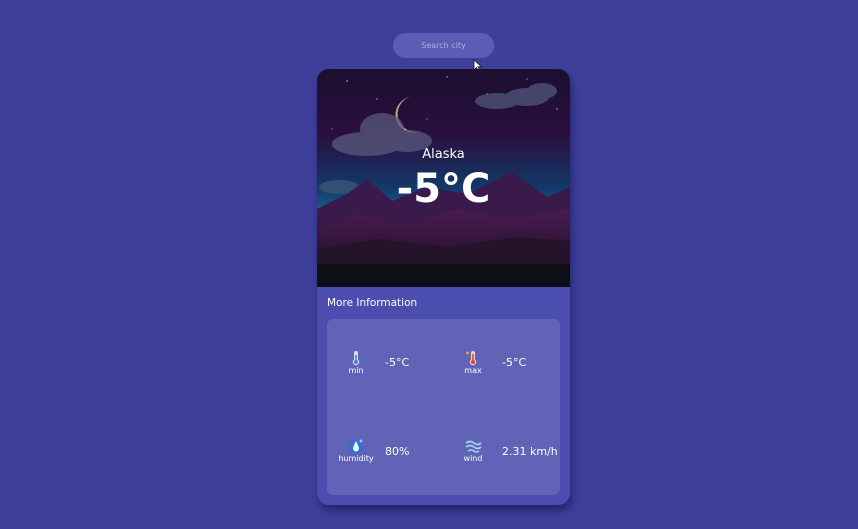  What do you see at coordinates (356, 458) in the screenshot?
I see `humidity-label: humidity` at bounding box center [356, 458].